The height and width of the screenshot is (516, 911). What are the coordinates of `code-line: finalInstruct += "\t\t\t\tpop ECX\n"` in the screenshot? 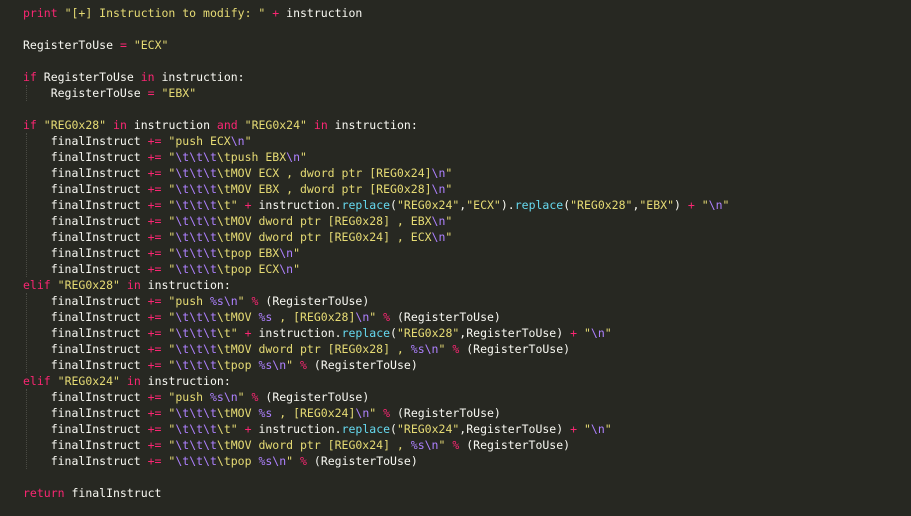 It's located at (161, 269).